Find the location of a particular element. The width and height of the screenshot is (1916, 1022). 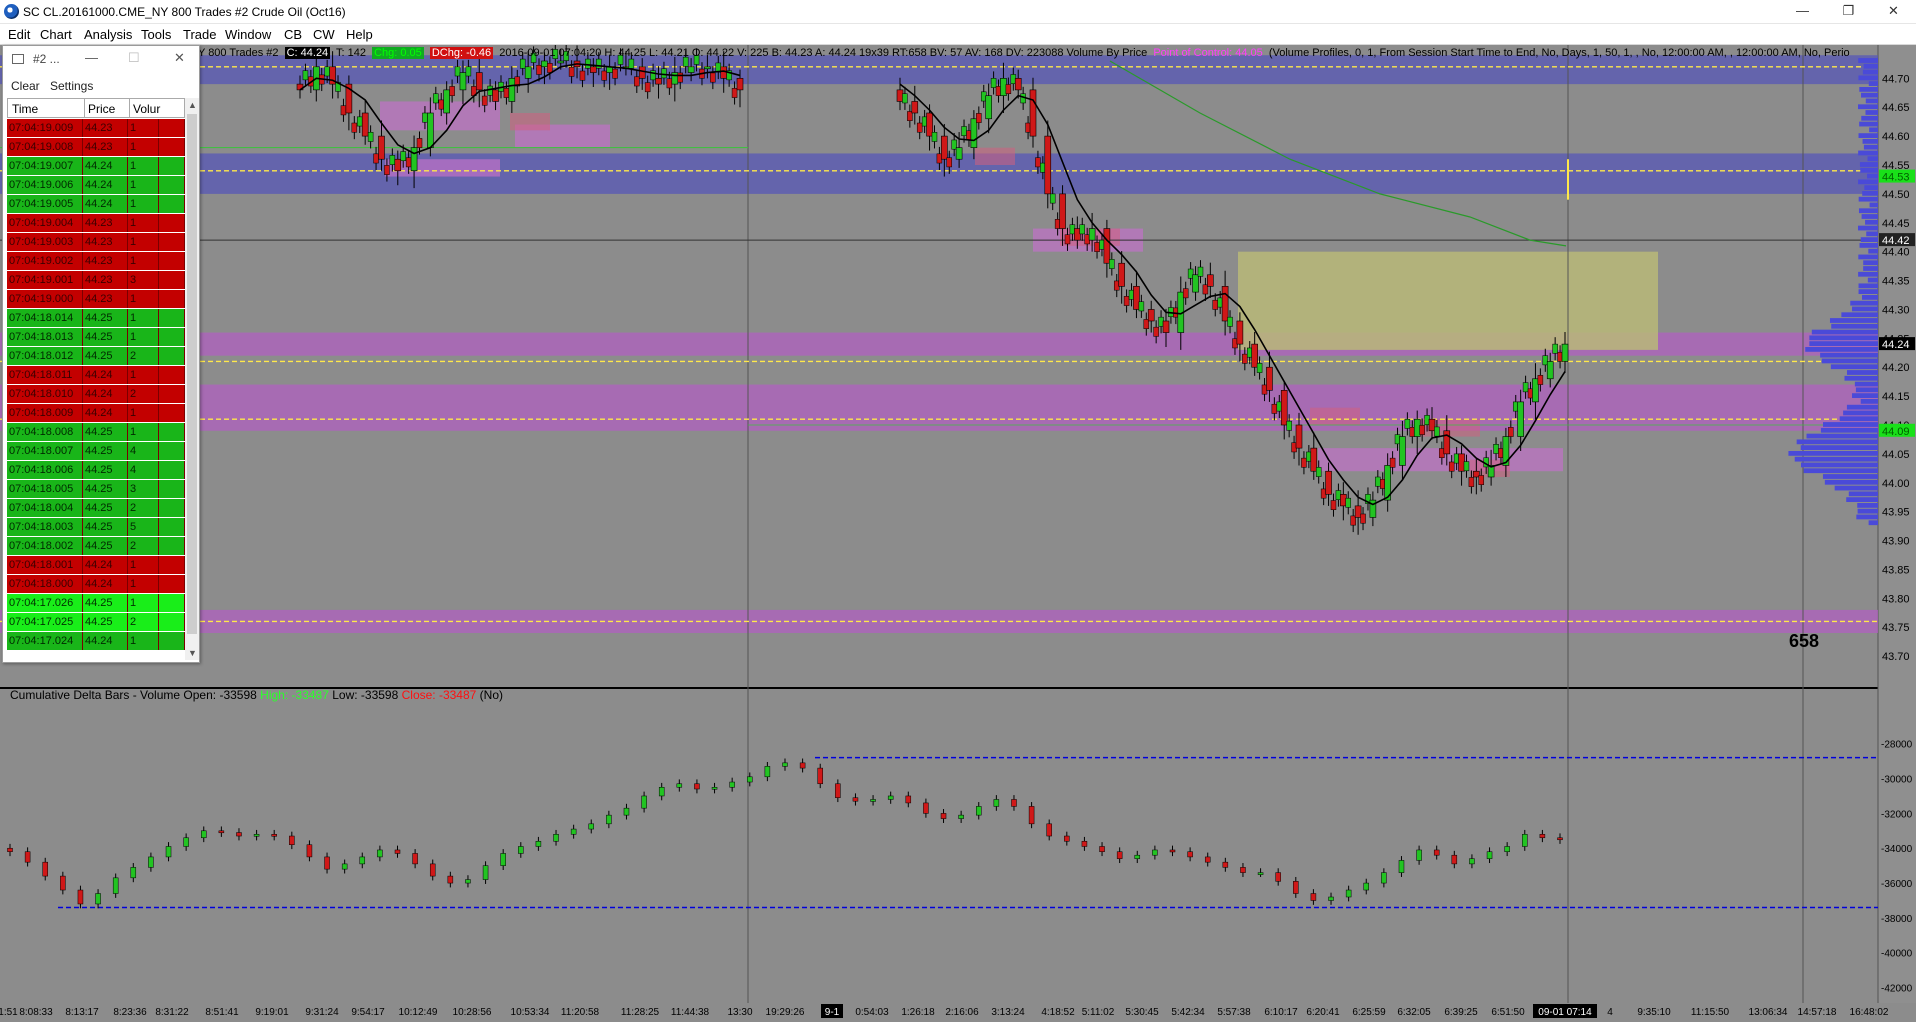

window-icon is located at coordinates (18, 59).